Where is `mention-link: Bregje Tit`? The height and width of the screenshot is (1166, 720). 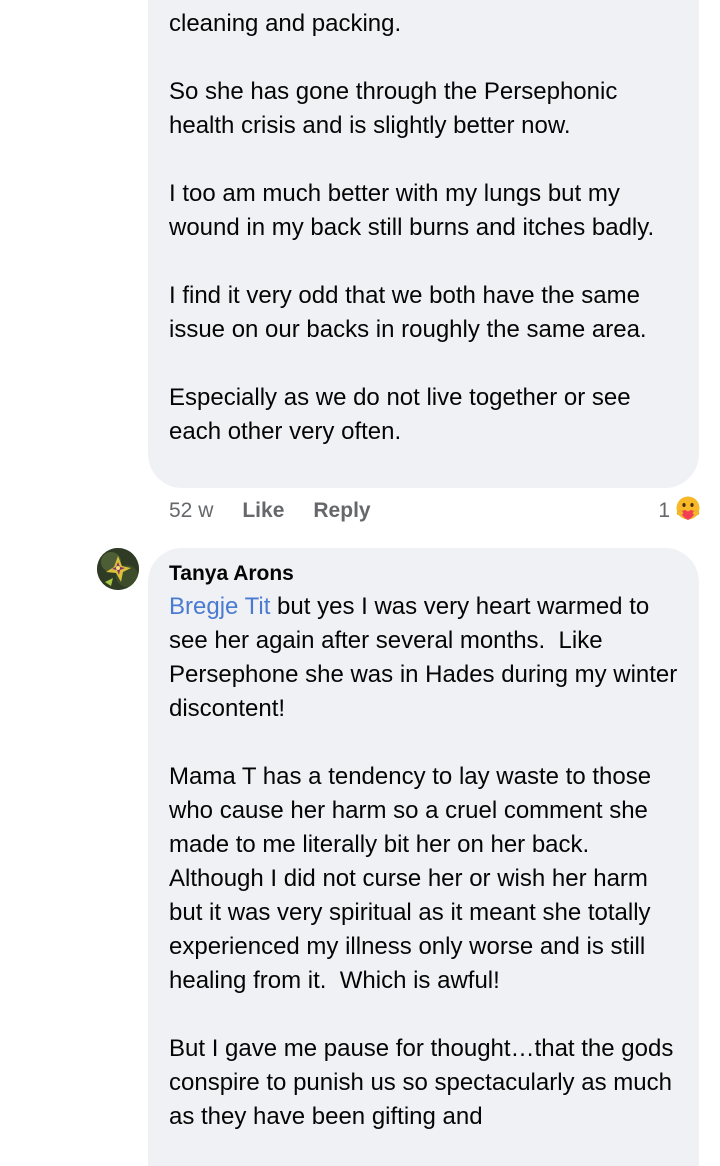
mention-link: Bregje Tit is located at coordinates (219, 606).